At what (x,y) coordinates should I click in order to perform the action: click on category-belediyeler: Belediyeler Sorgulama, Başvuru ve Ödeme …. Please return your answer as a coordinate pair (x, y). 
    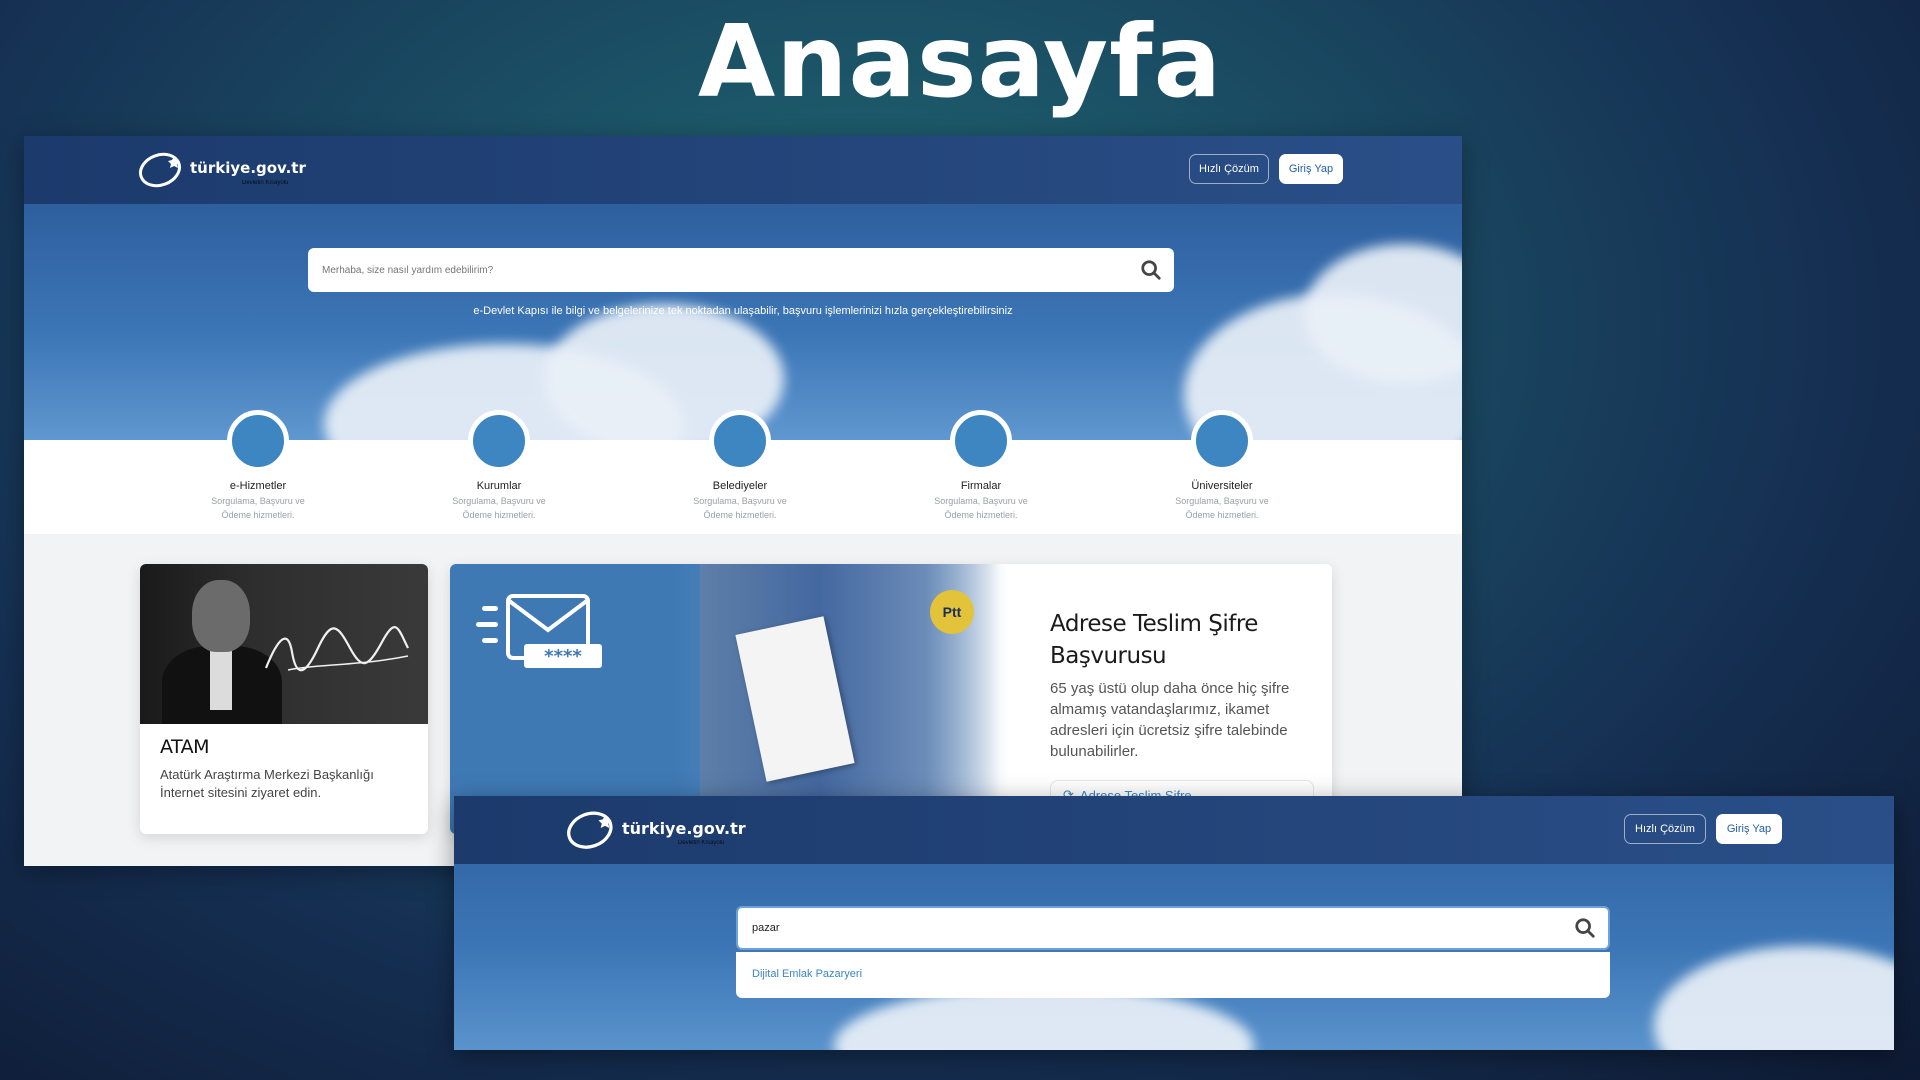
    Looking at the image, I should click on (740, 466).